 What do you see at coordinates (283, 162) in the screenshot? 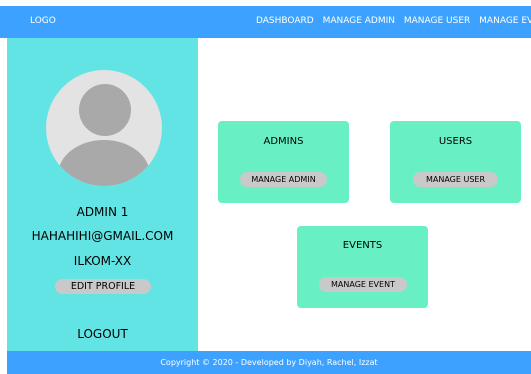
I see `admins-card: ADMINS MANAGE ADMIN` at bounding box center [283, 162].